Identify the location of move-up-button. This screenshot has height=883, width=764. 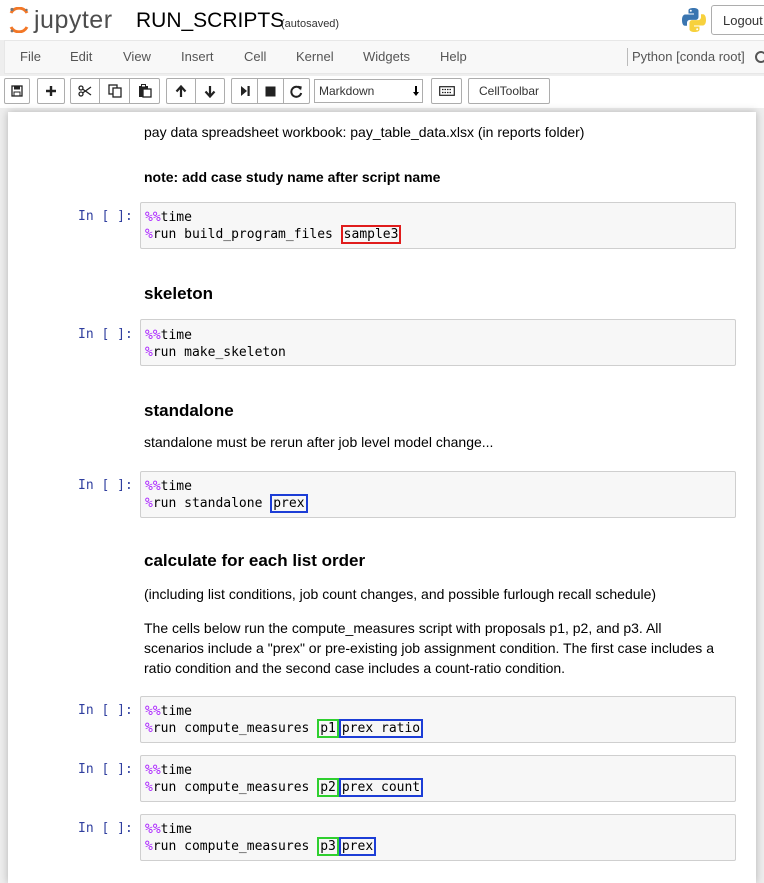
(181, 91).